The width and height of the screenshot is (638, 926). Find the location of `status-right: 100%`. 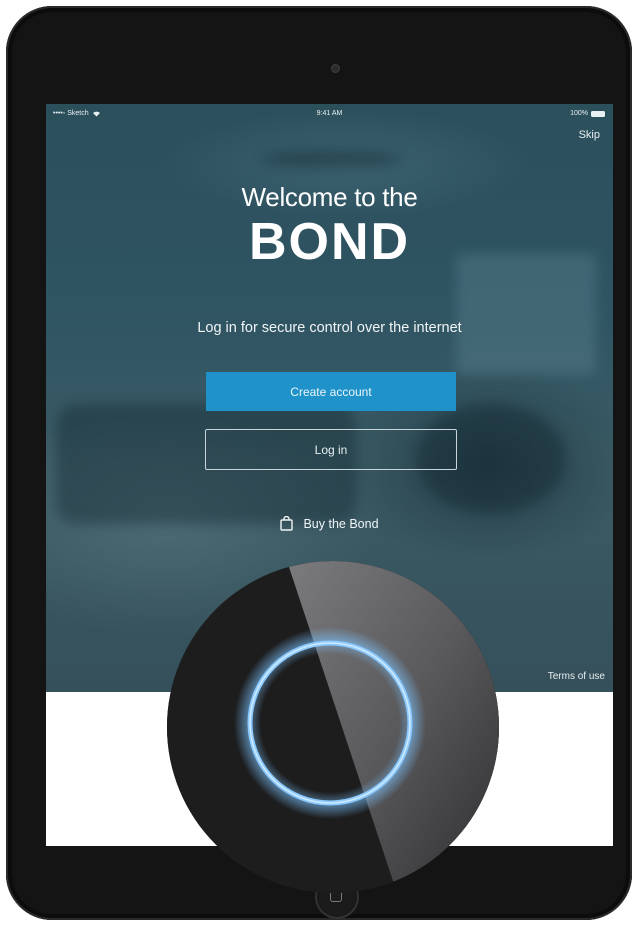

status-right: 100% is located at coordinates (587, 113).